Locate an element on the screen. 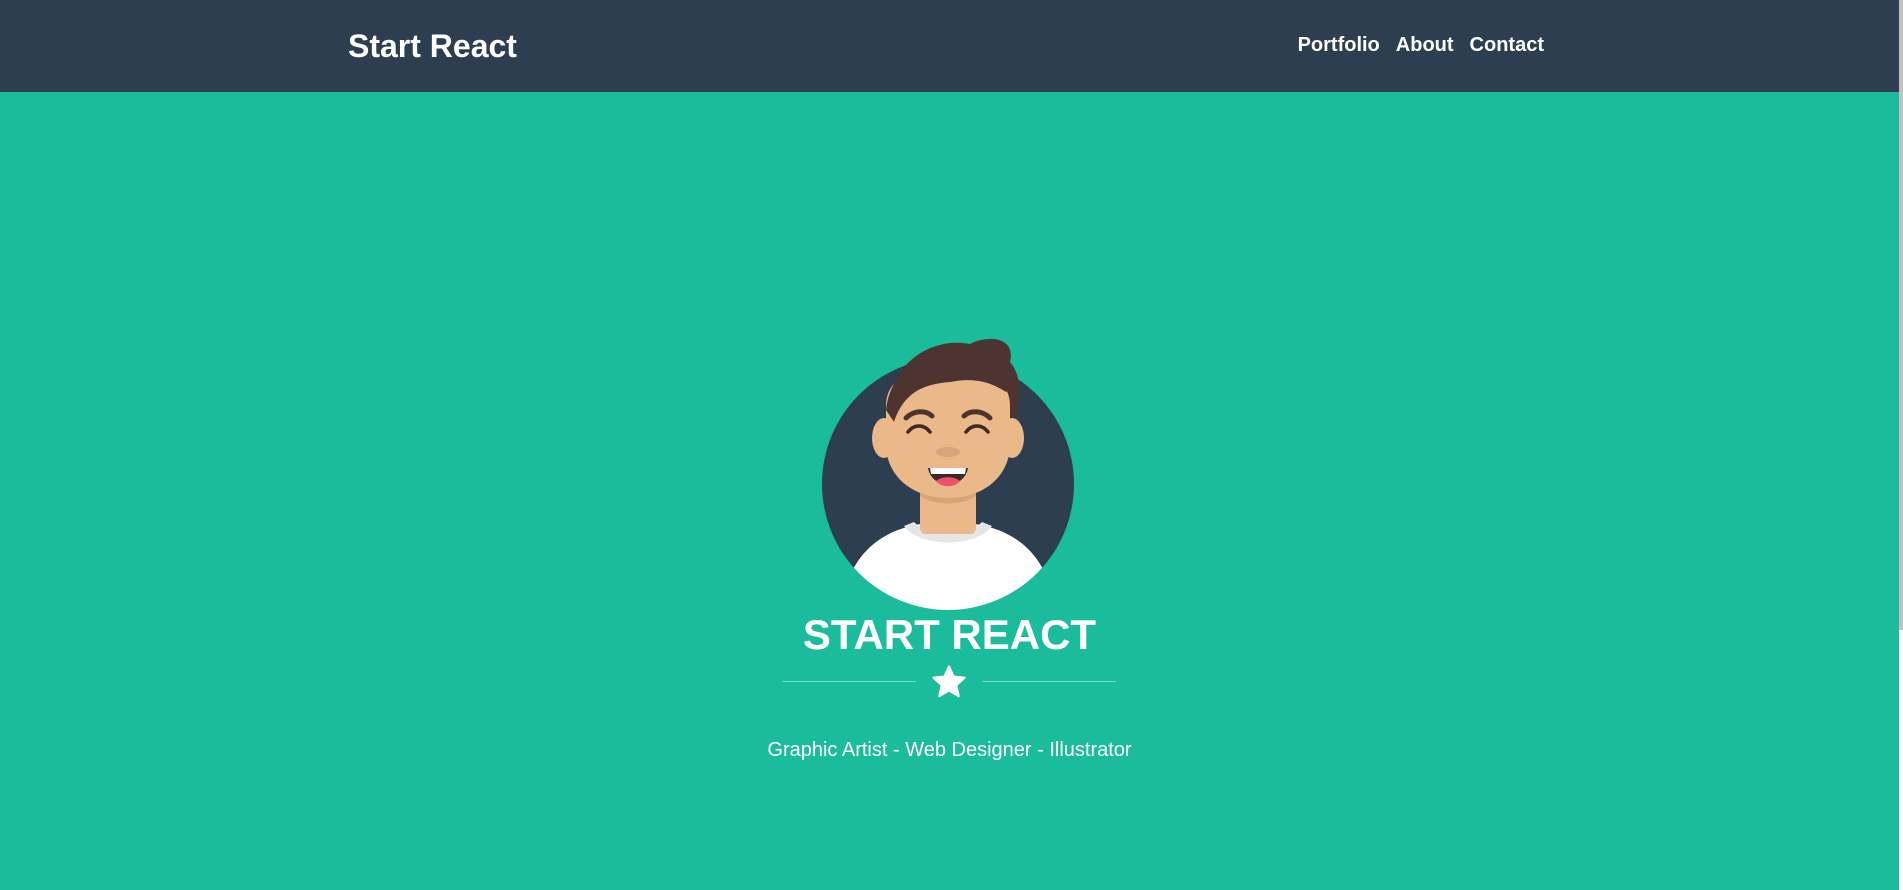 The height and width of the screenshot is (890, 1903). masthead-heading: START REACT is located at coordinates (949, 634).